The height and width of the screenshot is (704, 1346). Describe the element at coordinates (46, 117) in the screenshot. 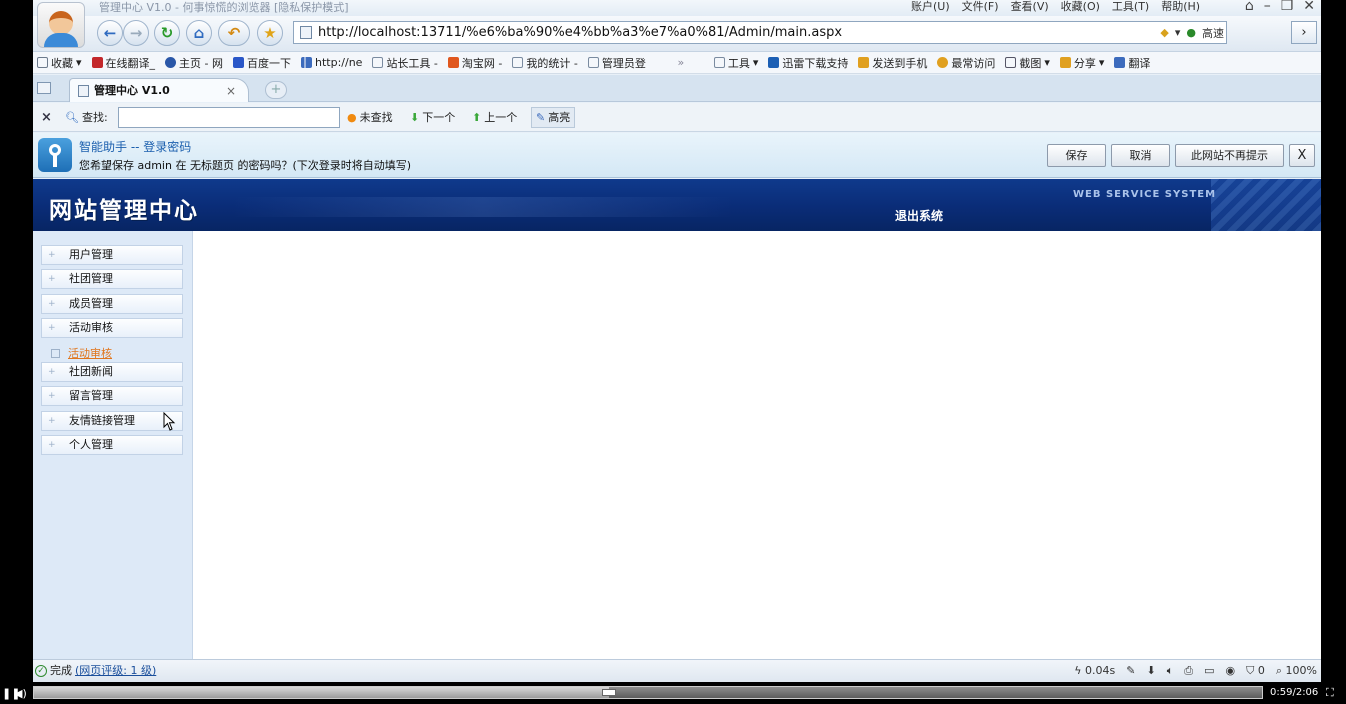

I see `find-close-icon: ×` at that location.